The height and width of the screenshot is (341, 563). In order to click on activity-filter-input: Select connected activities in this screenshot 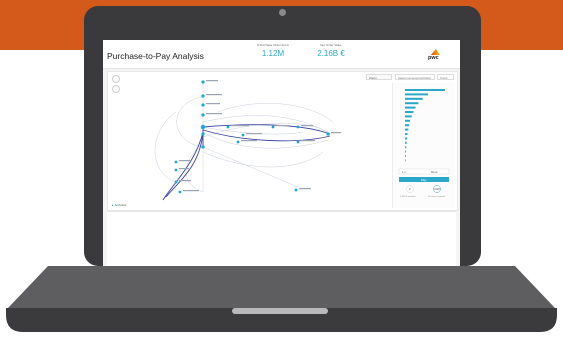, I will do `click(415, 77)`.